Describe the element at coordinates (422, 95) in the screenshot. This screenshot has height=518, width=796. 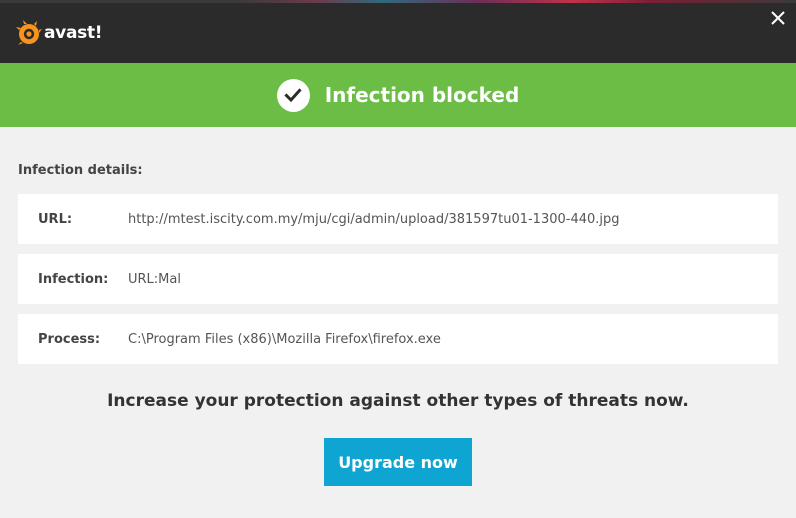
I see `banner-title: Infection blocked` at that location.